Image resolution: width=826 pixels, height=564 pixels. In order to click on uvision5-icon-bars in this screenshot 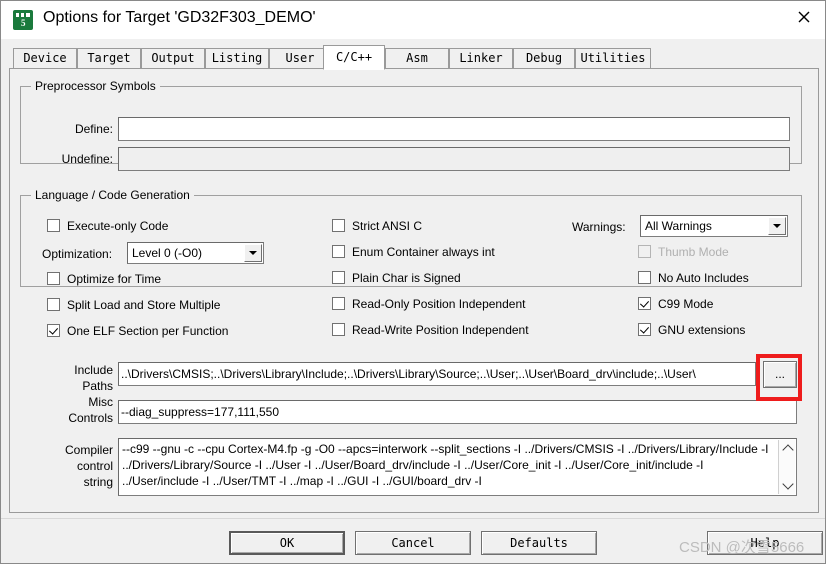, I will do `click(23, 15)`.